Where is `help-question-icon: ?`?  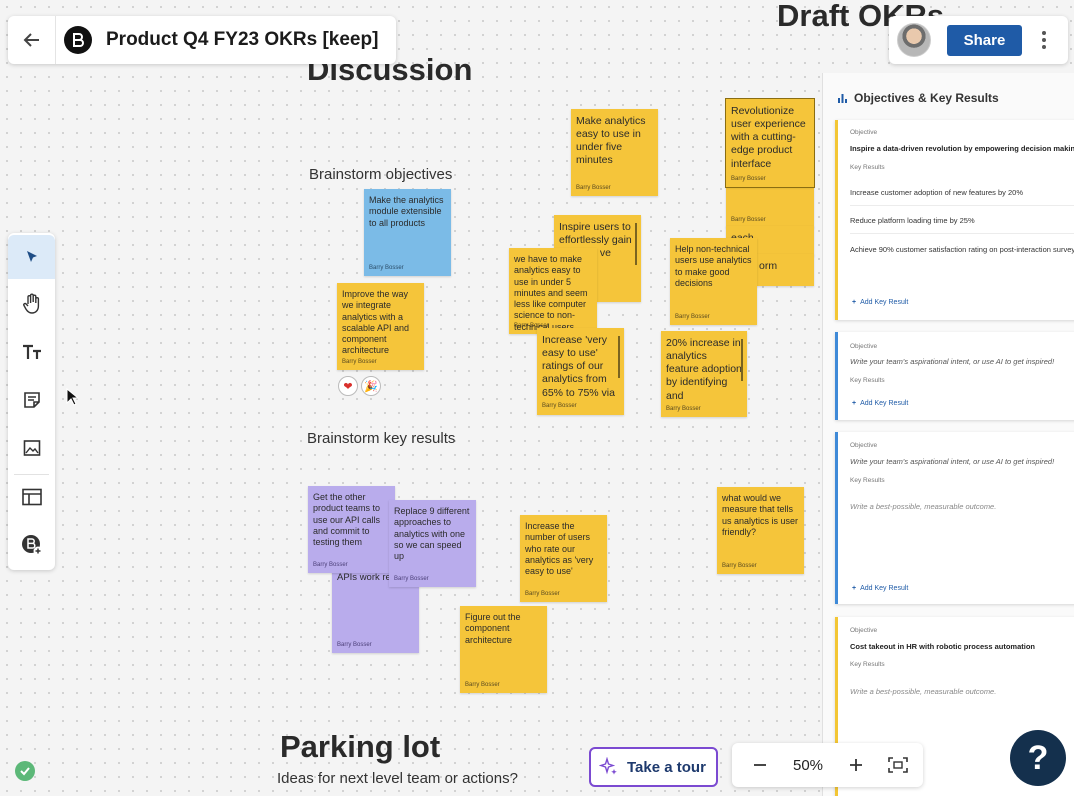
help-question-icon: ? is located at coordinates (1038, 757).